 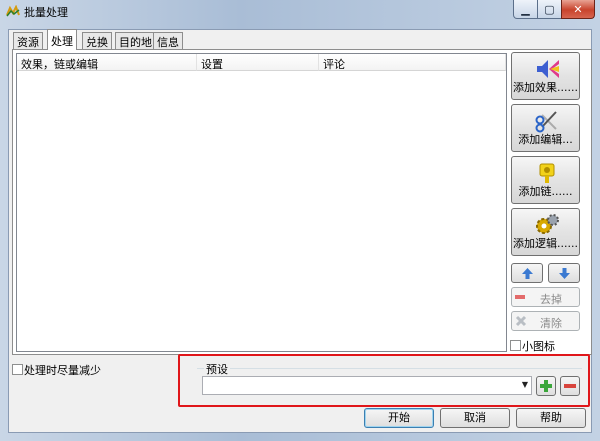 I want to click on close-icon: ✕, so click(x=578, y=9).